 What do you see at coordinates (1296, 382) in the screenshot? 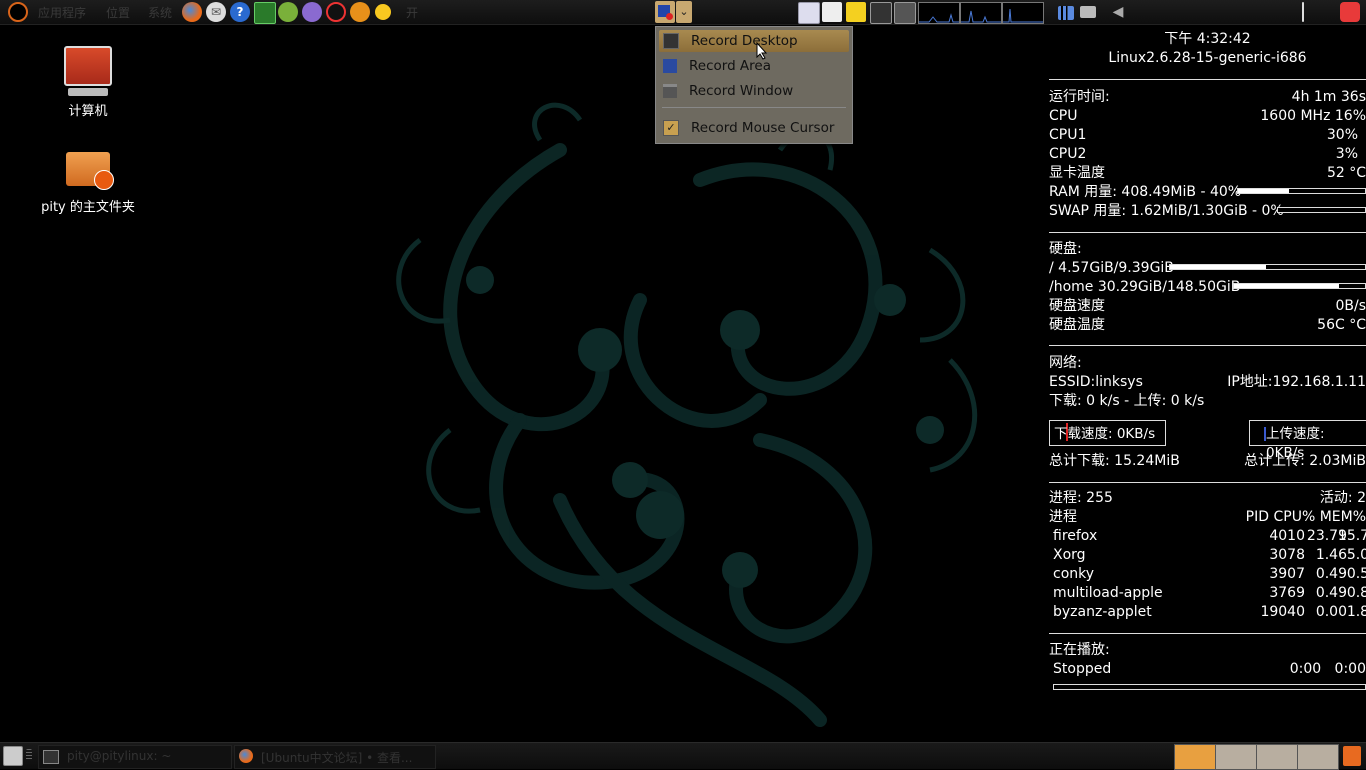
I see `ip-address: IP地址:192.168.1.11` at bounding box center [1296, 382].